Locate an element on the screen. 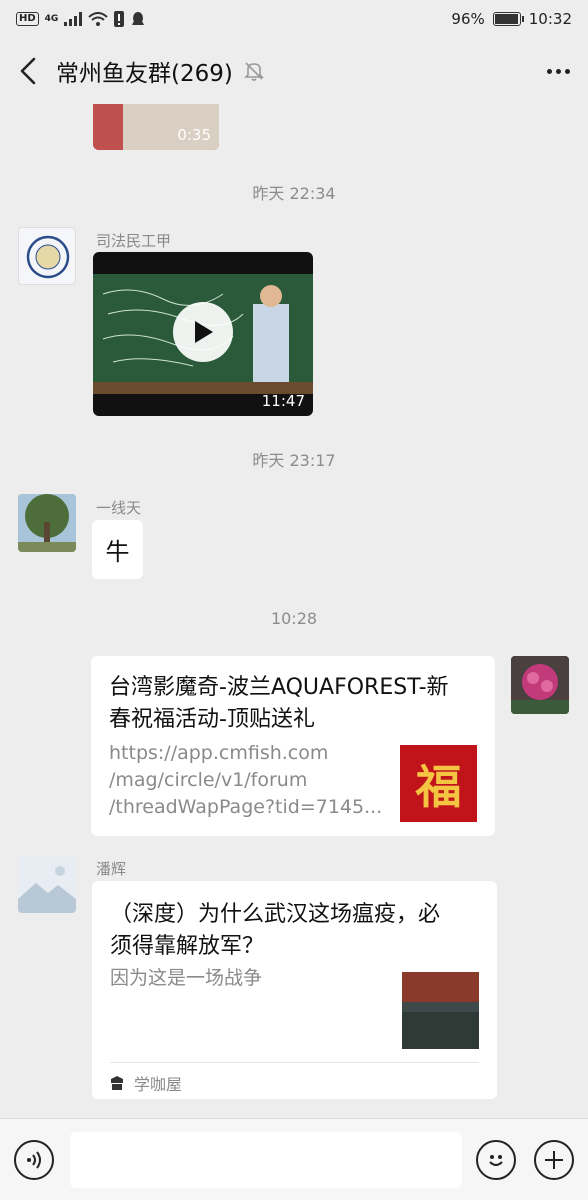 The image size is (588, 1200). my-avatar is located at coordinates (540, 685).